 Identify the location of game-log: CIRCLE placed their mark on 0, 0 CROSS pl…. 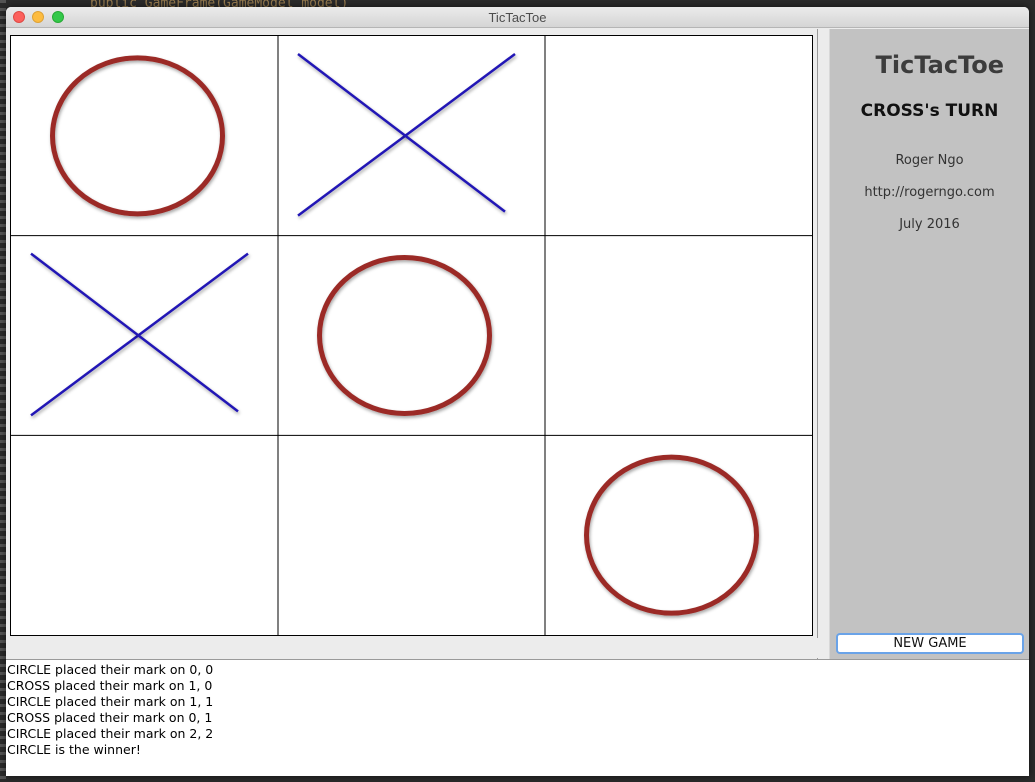
(517, 717).